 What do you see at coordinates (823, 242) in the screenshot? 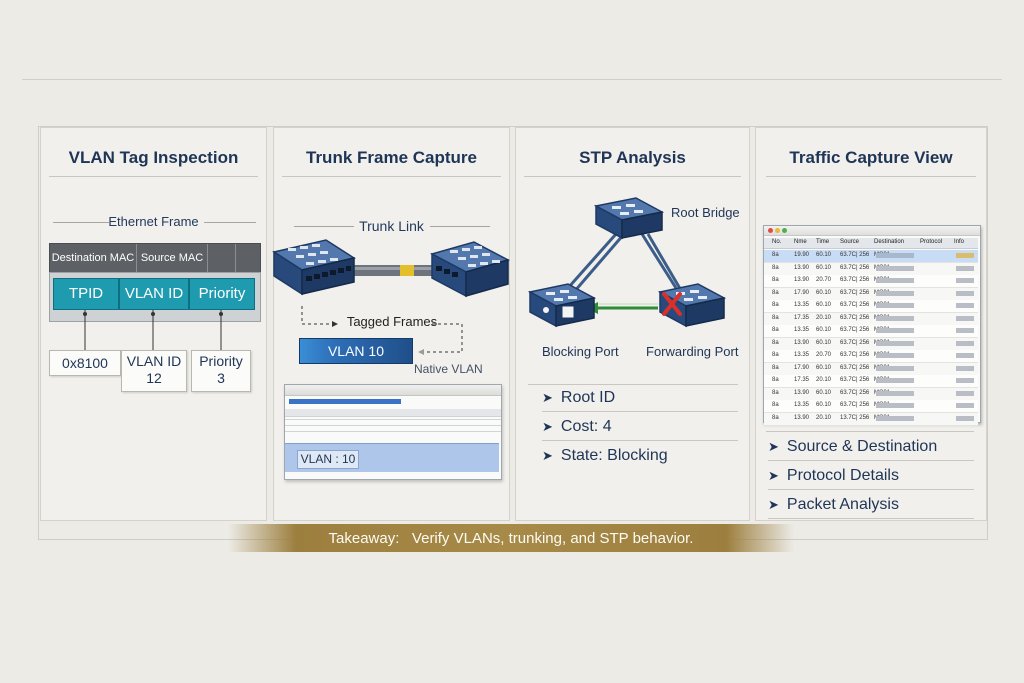
I see `column-header: Time` at bounding box center [823, 242].